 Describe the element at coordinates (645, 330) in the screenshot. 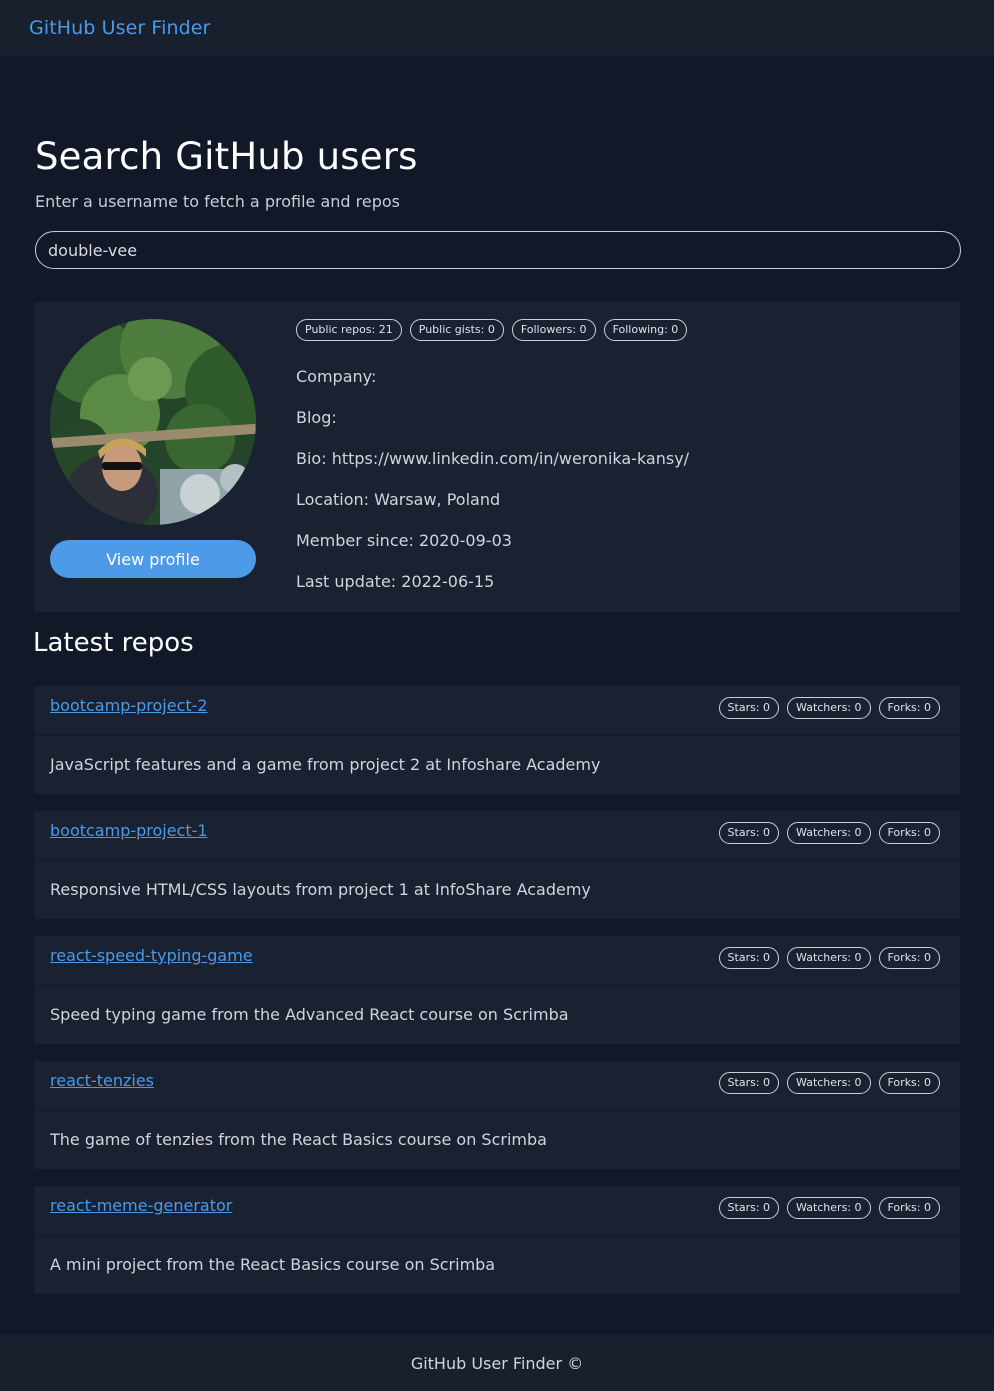

I see `following-badge: Following: 0` at that location.